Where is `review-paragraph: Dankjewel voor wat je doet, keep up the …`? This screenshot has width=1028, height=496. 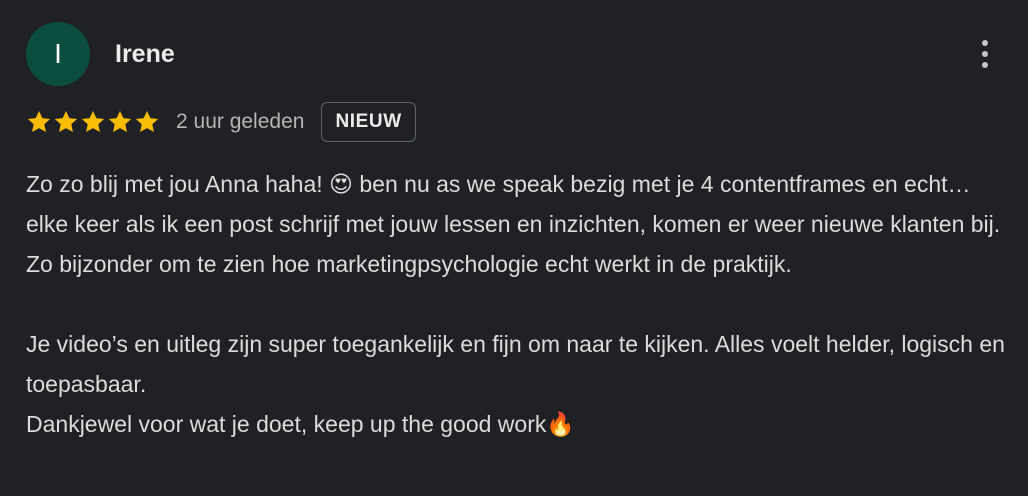 review-paragraph: Dankjewel voor wat je doet, keep up the … is located at coordinates (301, 424).